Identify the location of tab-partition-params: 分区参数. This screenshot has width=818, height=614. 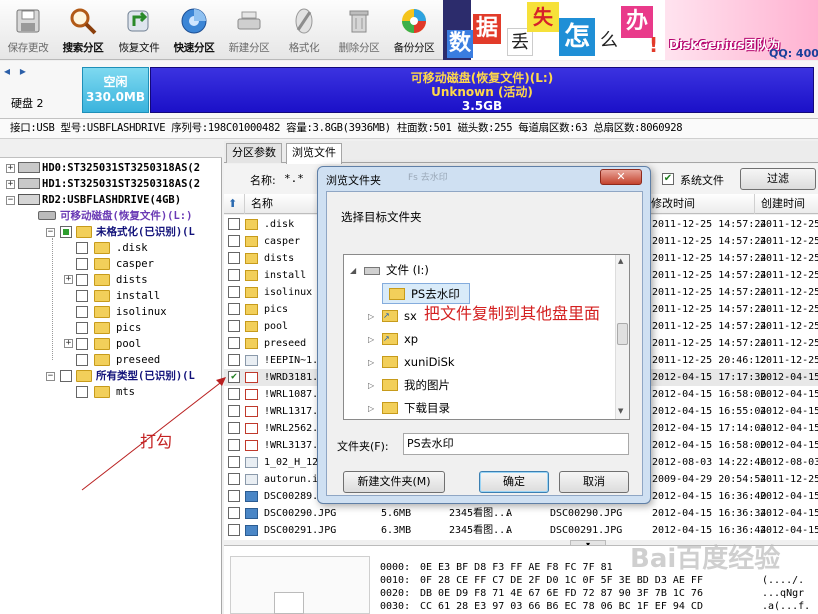
(254, 153).